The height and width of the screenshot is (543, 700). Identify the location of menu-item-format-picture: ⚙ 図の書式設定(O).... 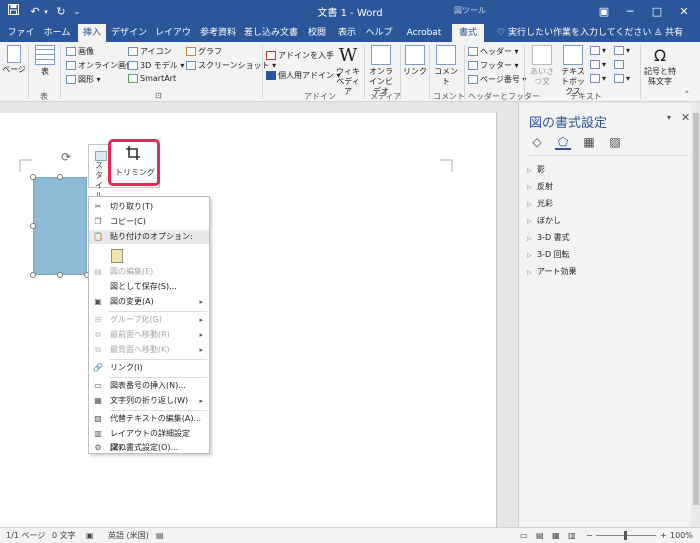
(149, 448).